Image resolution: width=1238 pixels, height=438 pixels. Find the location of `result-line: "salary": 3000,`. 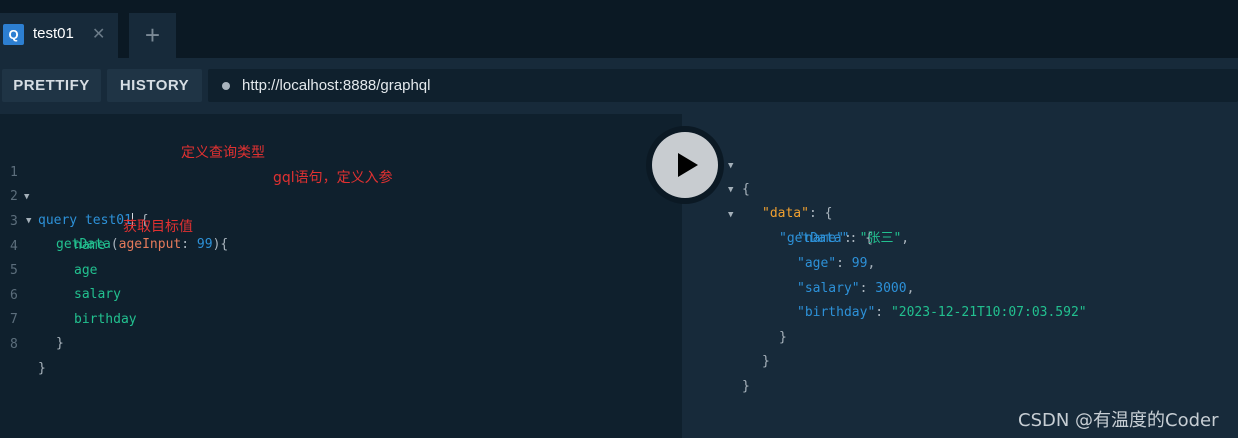

result-line: "salary": 3000, is located at coordinates (960, 274).